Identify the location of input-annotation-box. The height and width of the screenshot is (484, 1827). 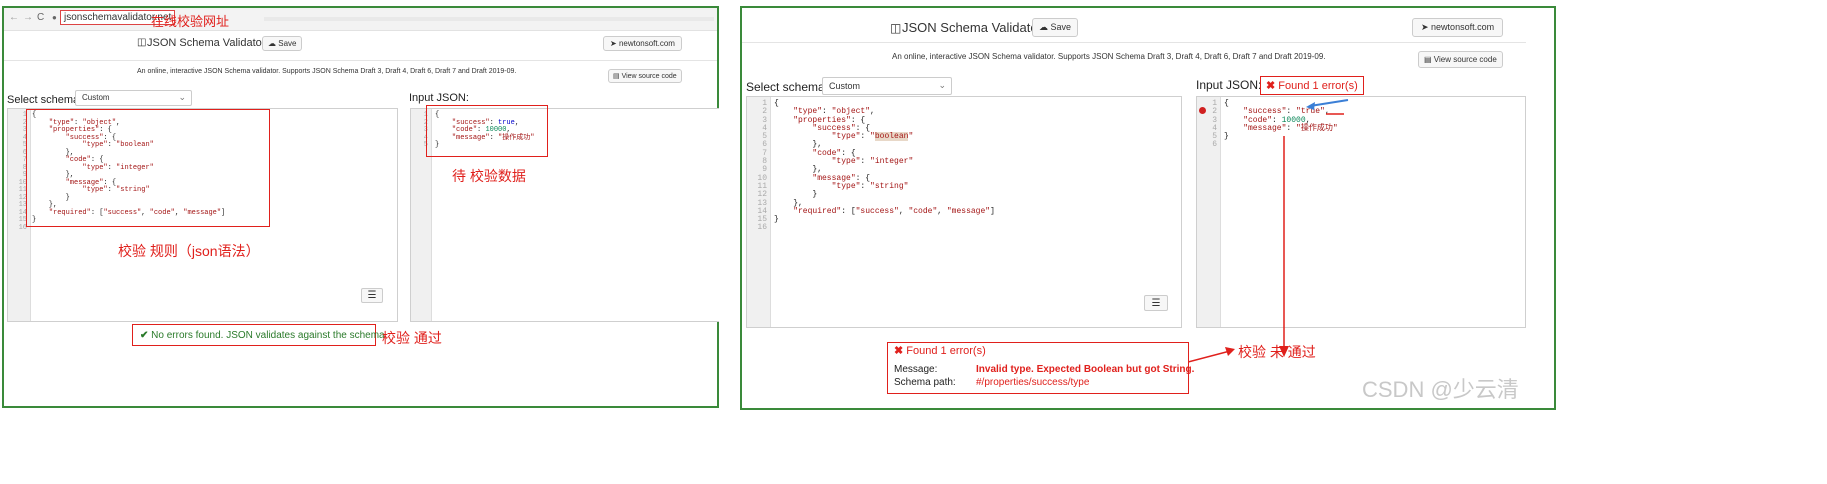
(487, 131).